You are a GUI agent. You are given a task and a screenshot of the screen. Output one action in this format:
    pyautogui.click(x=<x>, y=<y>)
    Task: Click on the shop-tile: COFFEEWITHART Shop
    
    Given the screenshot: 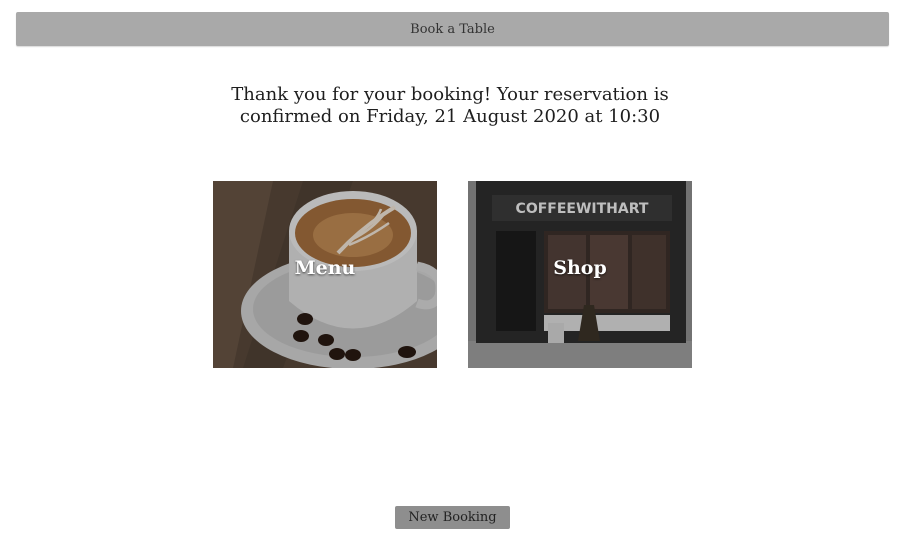 What is the action you would take?
    pyautogui.click(x=580, y=274)
    